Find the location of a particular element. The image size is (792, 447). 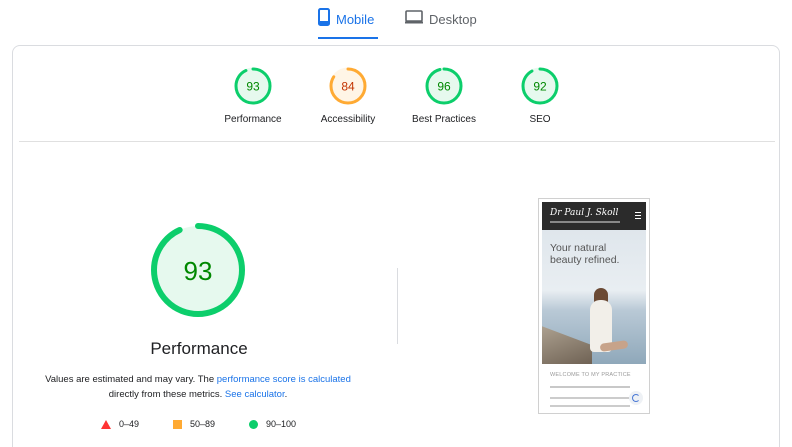

performance-score-link: performance score is calculated is located at coordinates (284, 379).